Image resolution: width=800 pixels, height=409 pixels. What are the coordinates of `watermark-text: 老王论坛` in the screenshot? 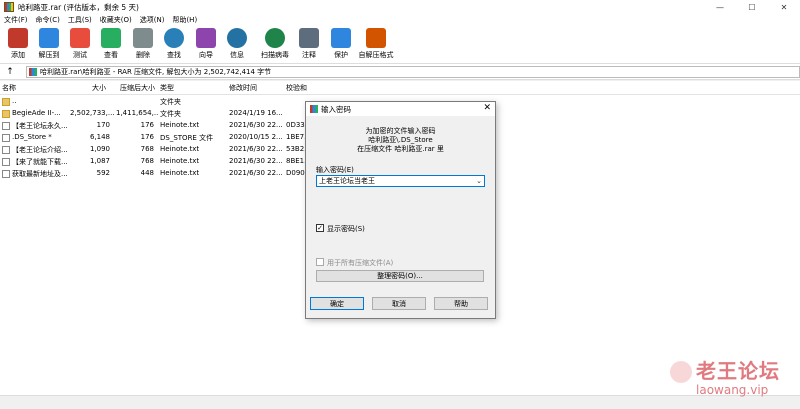 It's located at (738, 371).